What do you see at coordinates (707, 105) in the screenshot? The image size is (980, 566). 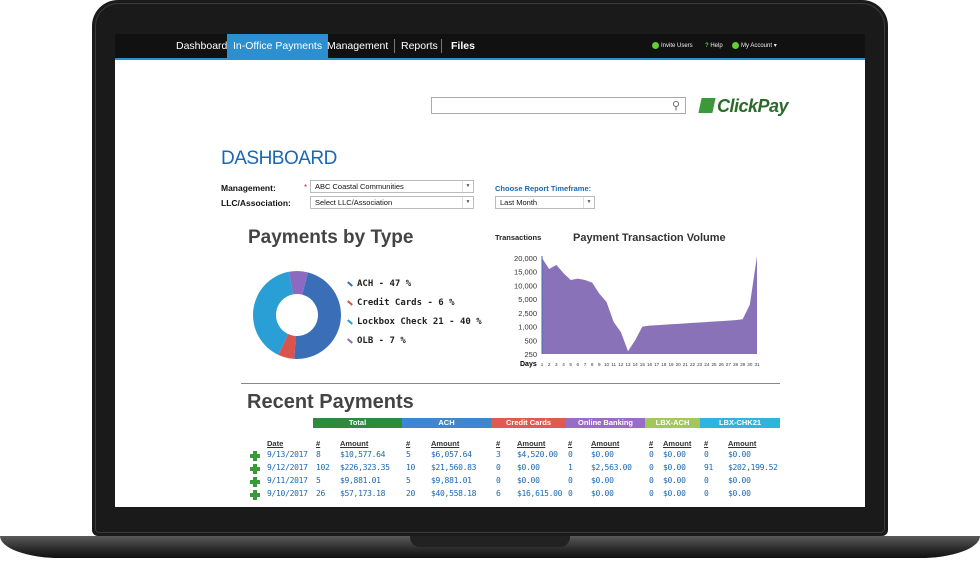 I see `clickpay-logo-mark` at bounding box center [707, 105].